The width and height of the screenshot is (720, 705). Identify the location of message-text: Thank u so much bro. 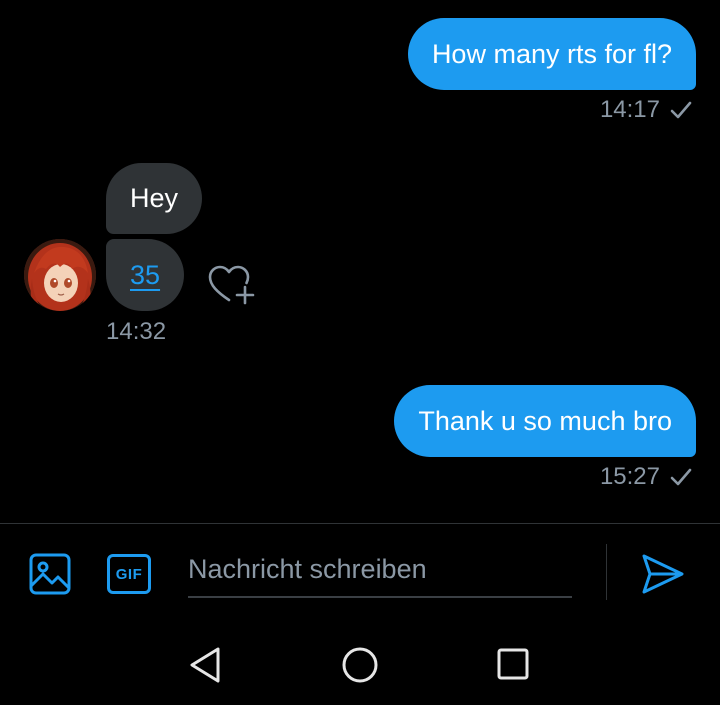
(545, 420).